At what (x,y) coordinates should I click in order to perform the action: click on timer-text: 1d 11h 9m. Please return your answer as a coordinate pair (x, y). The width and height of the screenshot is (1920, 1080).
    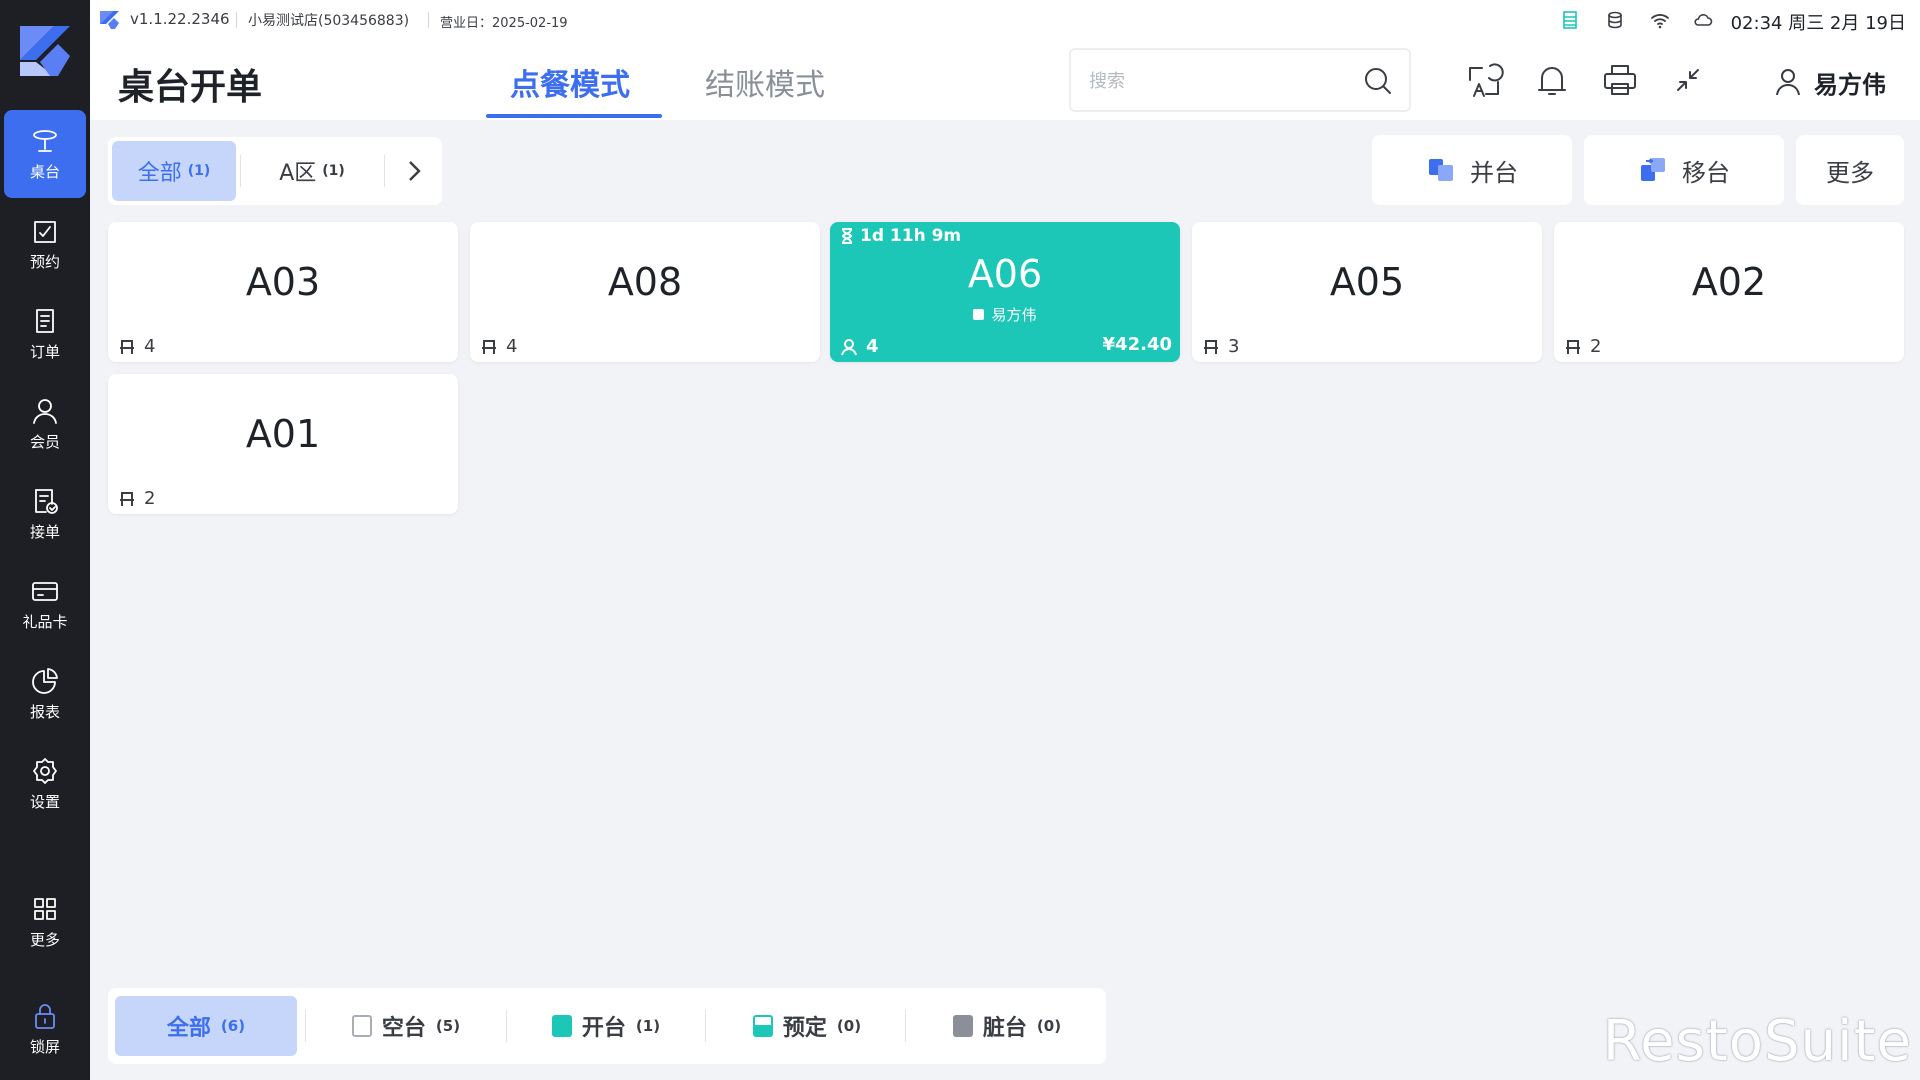
    Looking at the image, I should click on (911, 236).